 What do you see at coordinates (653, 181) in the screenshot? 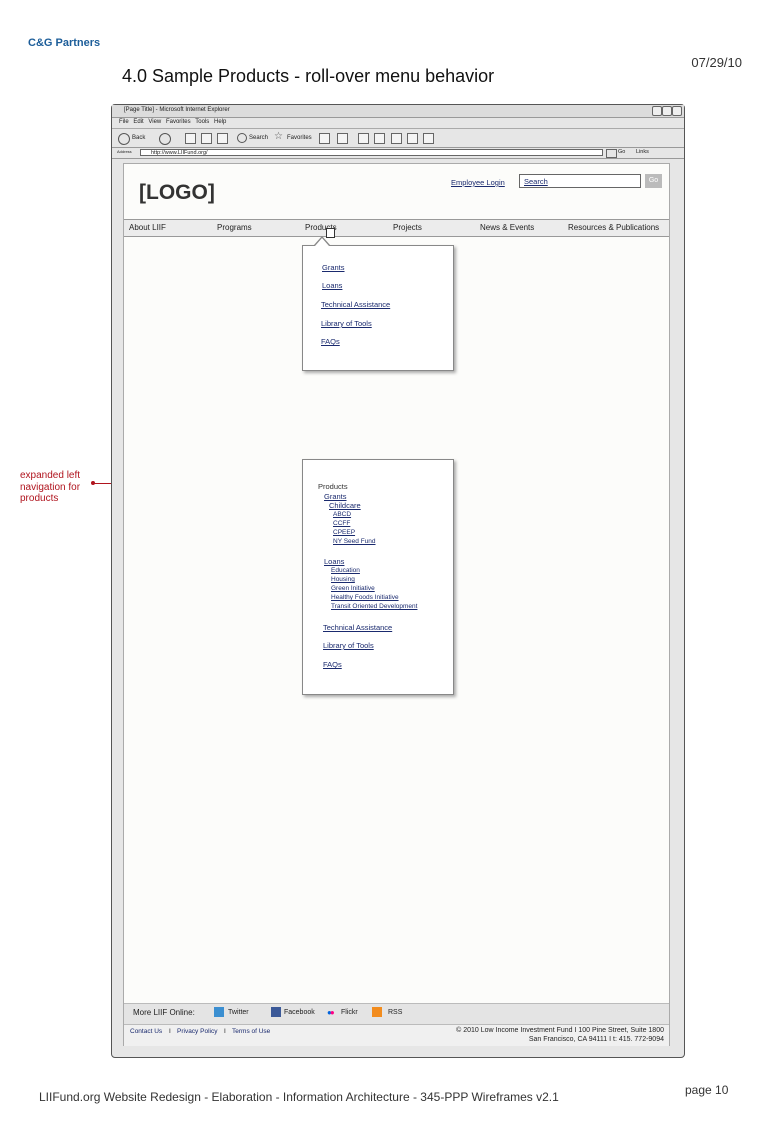
I see `search-go-button: Go` at bounding box center [653, 181].